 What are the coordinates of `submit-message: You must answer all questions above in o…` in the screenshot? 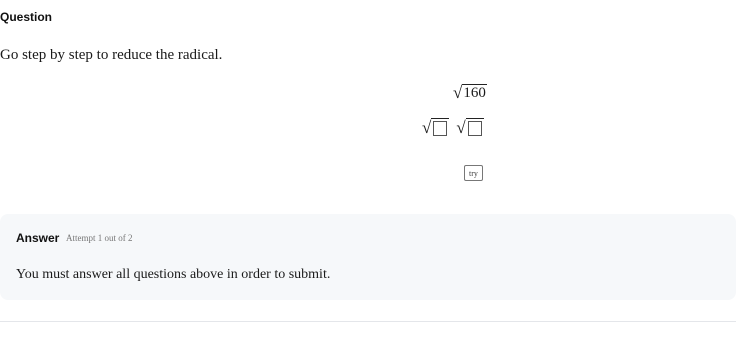 It's located at (173, 274).